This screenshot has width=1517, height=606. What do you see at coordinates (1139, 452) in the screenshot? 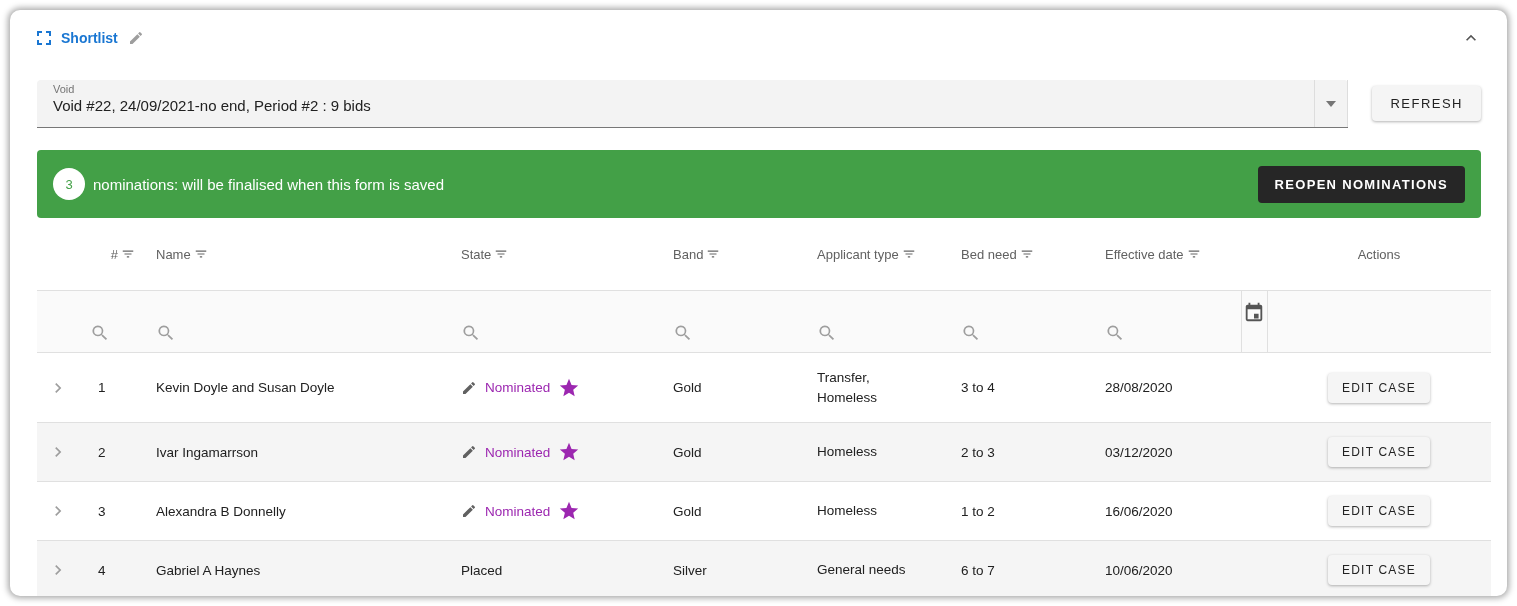
I see `effective-date-cell: 03/12/2020` at bounding box center [1139, 452].